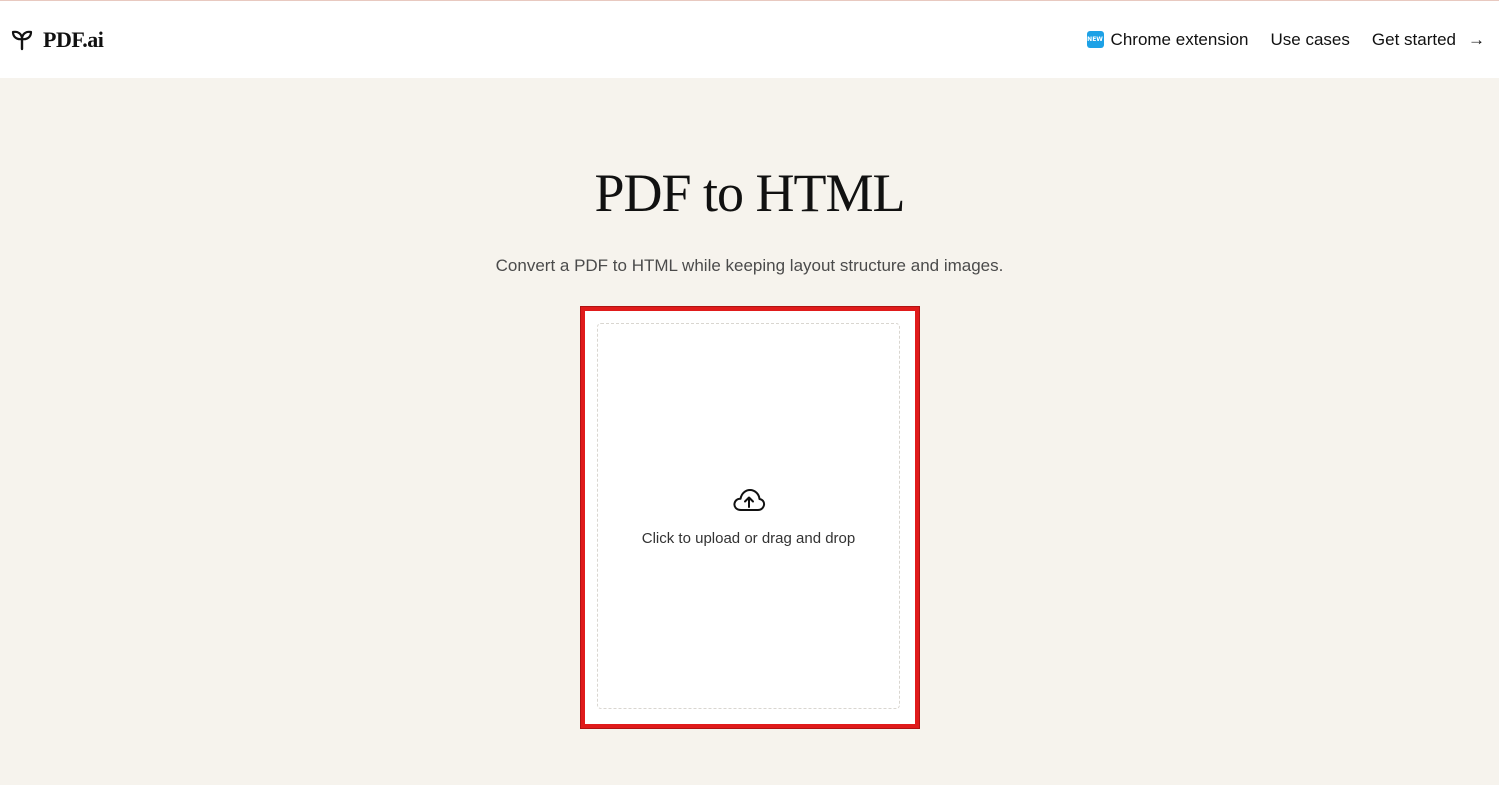 The width and height of the screenshot is (1499, 785). I want to click on nav-use-cases: Use cases, so click(1310, 40).